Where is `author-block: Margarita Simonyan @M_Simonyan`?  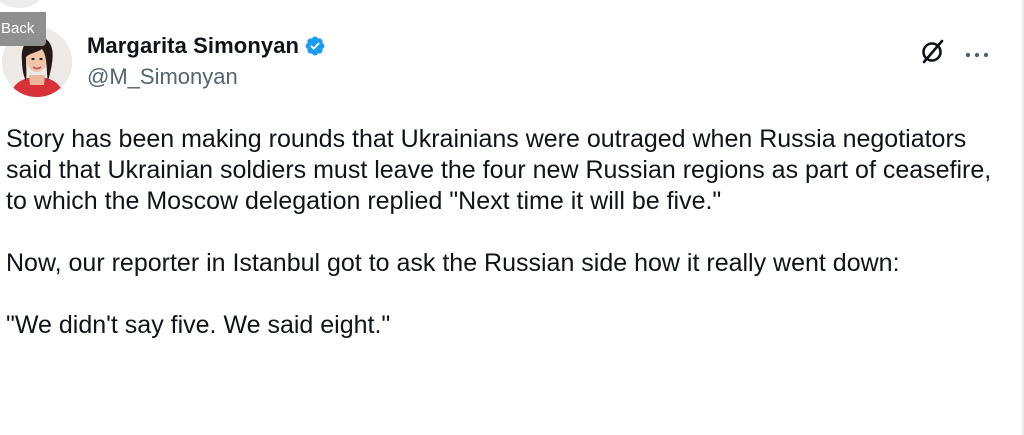 author-block: Margarita Simonyan @M_Simonyan is located at coordinates (206, 60).